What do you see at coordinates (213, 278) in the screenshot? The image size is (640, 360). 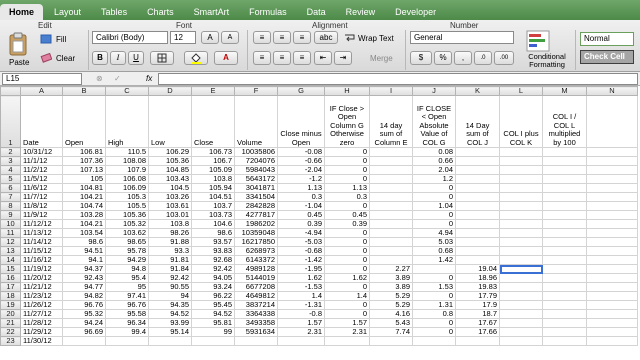 I see `cell: 94.05` at bounding box center [213, 278].